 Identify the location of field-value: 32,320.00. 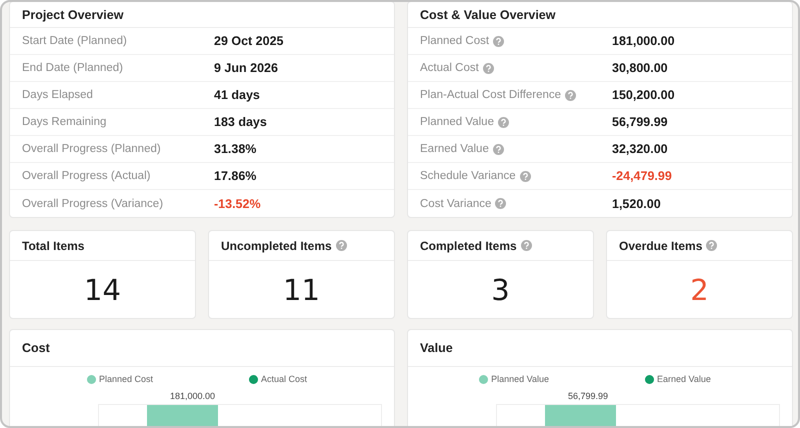
(640, 149).